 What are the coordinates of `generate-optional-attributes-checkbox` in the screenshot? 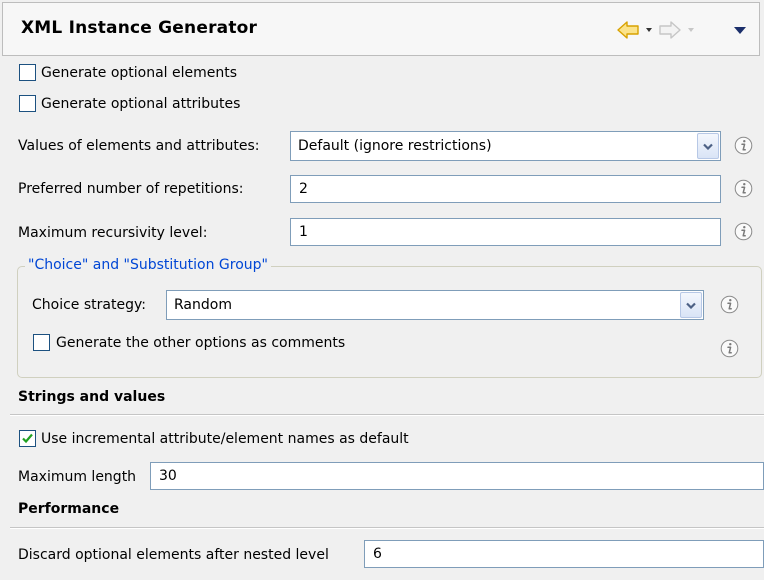 It's located at (27, 103).